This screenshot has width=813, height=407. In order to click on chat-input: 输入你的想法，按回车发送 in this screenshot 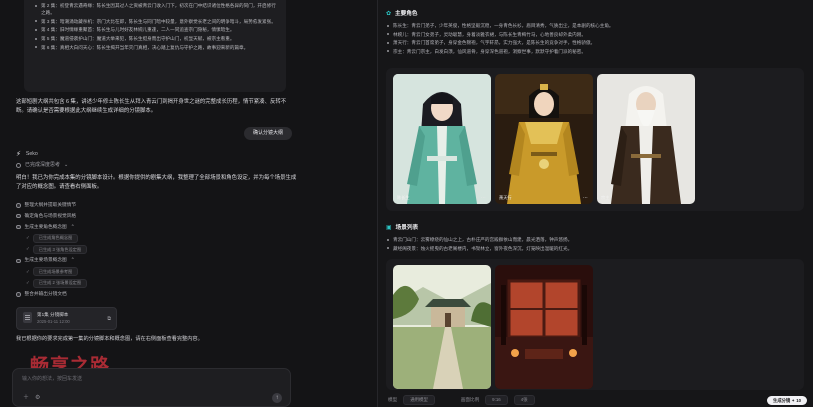, I will do `click(151, 379)`.